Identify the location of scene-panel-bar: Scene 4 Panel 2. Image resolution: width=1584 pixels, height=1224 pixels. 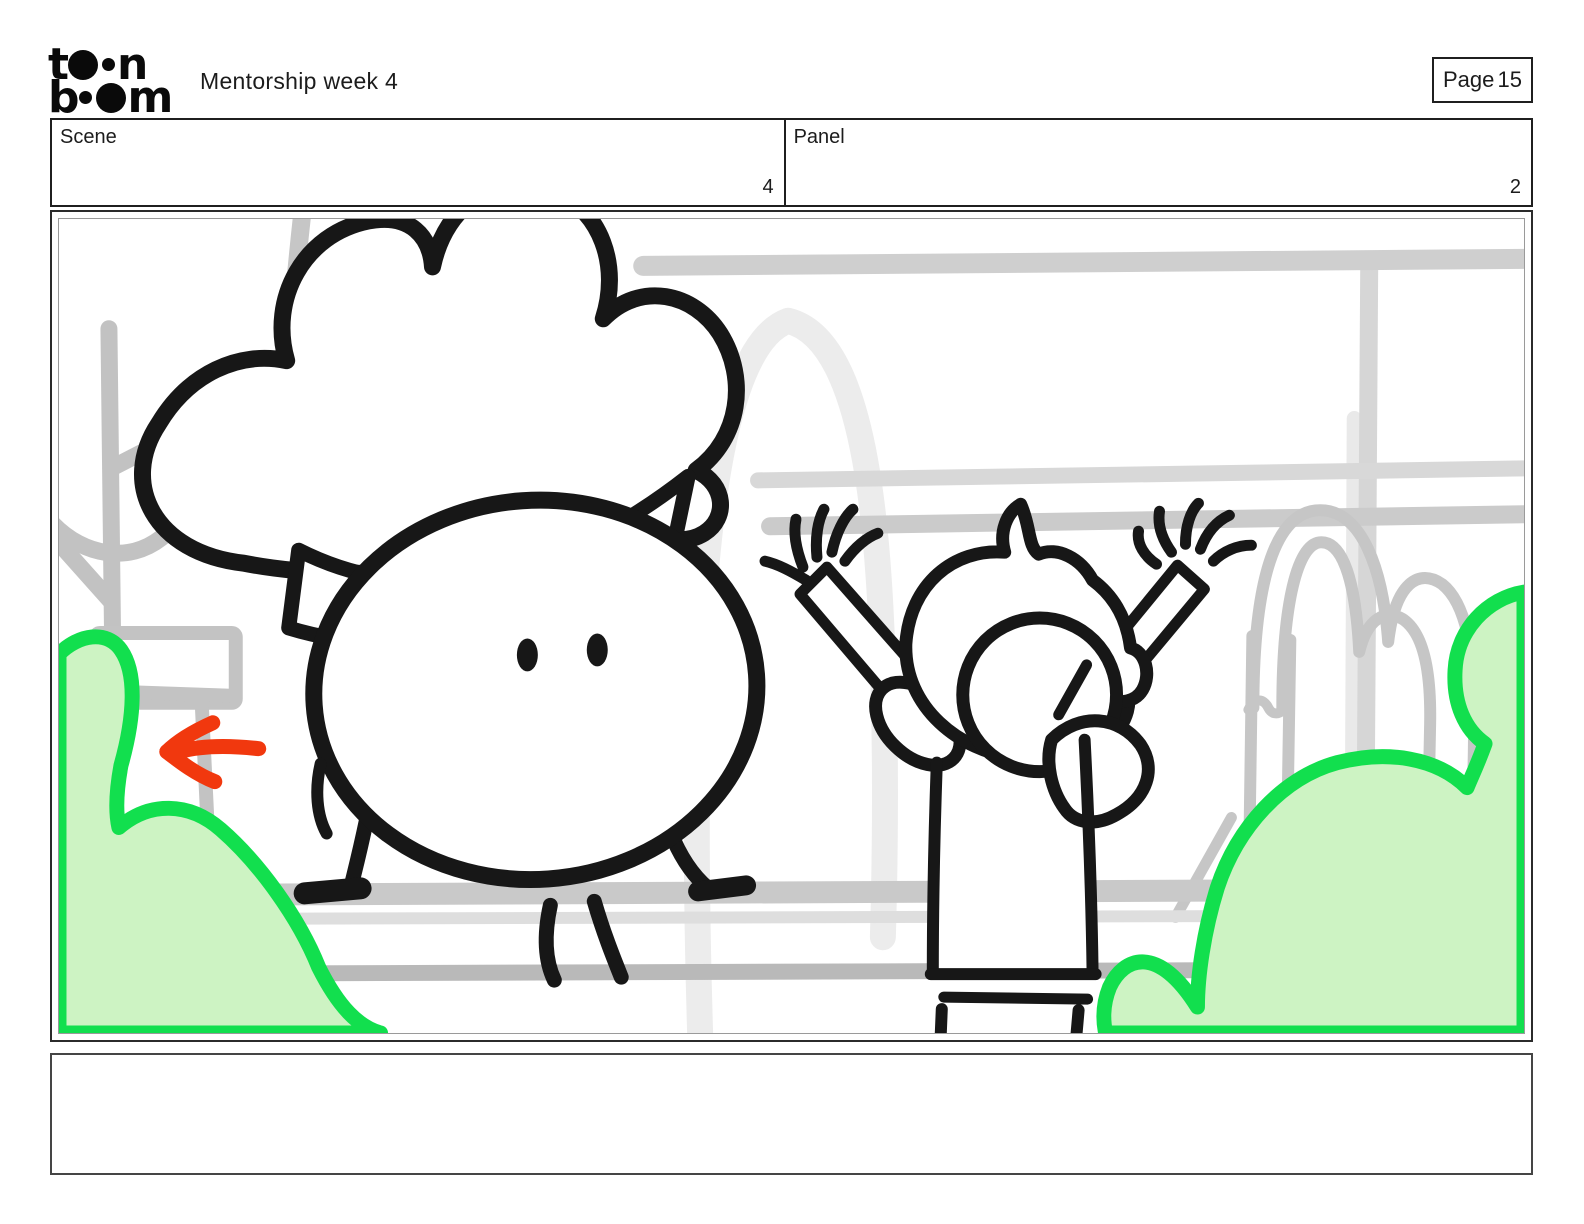
(791, 162).